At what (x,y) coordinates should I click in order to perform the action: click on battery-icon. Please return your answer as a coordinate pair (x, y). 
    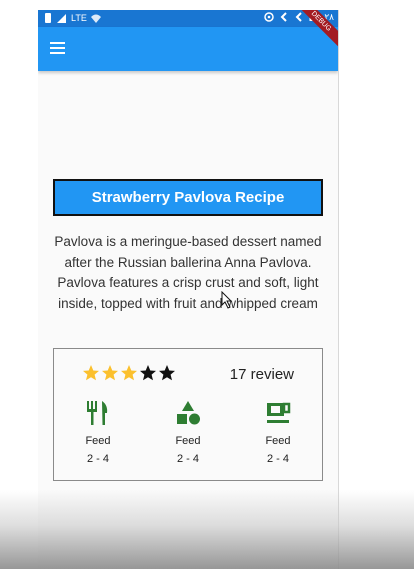
    Looking at the image, I should click on (48, 18).